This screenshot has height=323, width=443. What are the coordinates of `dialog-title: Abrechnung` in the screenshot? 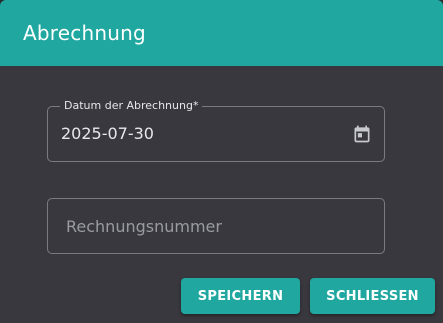 It's located at (84, 33).